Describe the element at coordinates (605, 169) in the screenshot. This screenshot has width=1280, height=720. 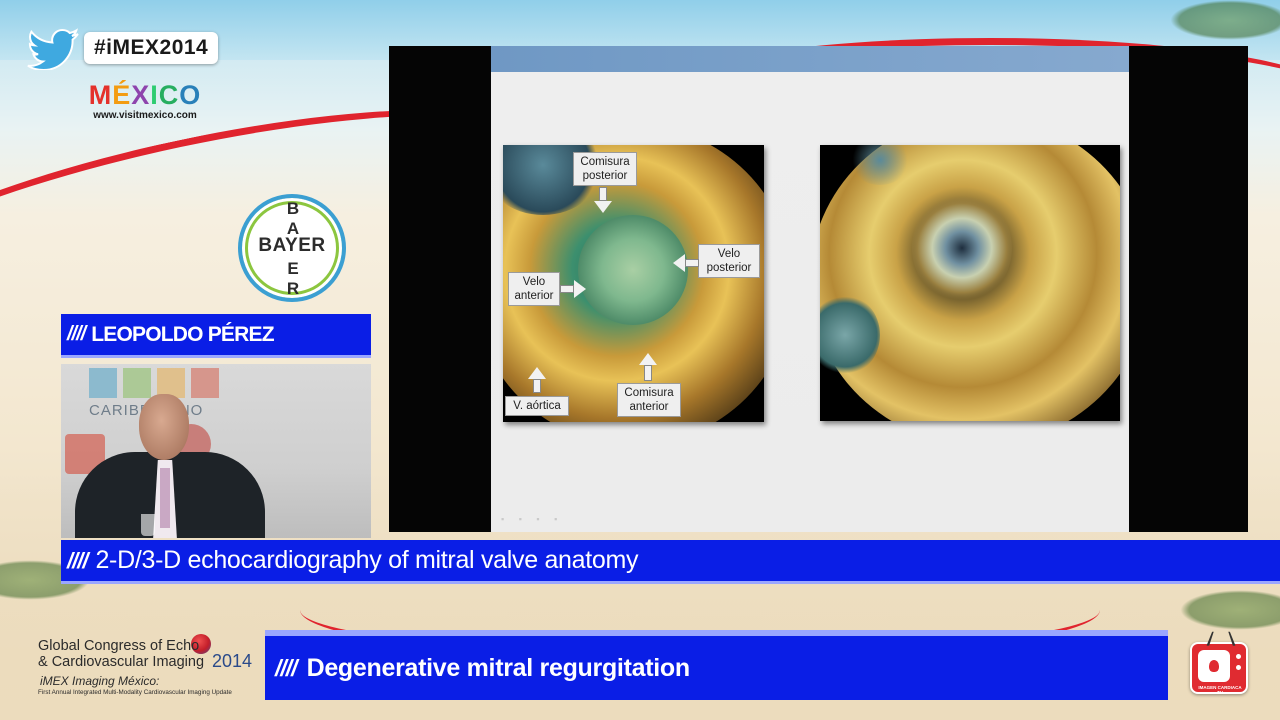
I see `label-comisura-posterior: Comisura posterior` at that location.